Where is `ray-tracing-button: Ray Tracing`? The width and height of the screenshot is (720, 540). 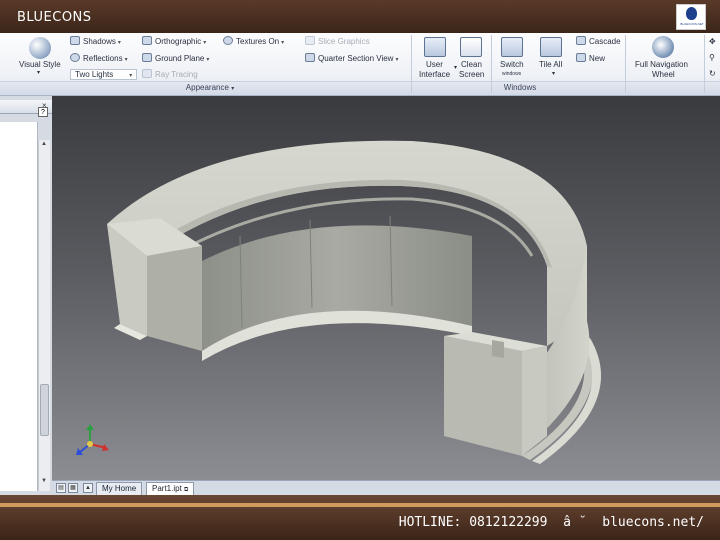 ray-tracing-button: Ray Tracing is located at coordinates (170, 74).